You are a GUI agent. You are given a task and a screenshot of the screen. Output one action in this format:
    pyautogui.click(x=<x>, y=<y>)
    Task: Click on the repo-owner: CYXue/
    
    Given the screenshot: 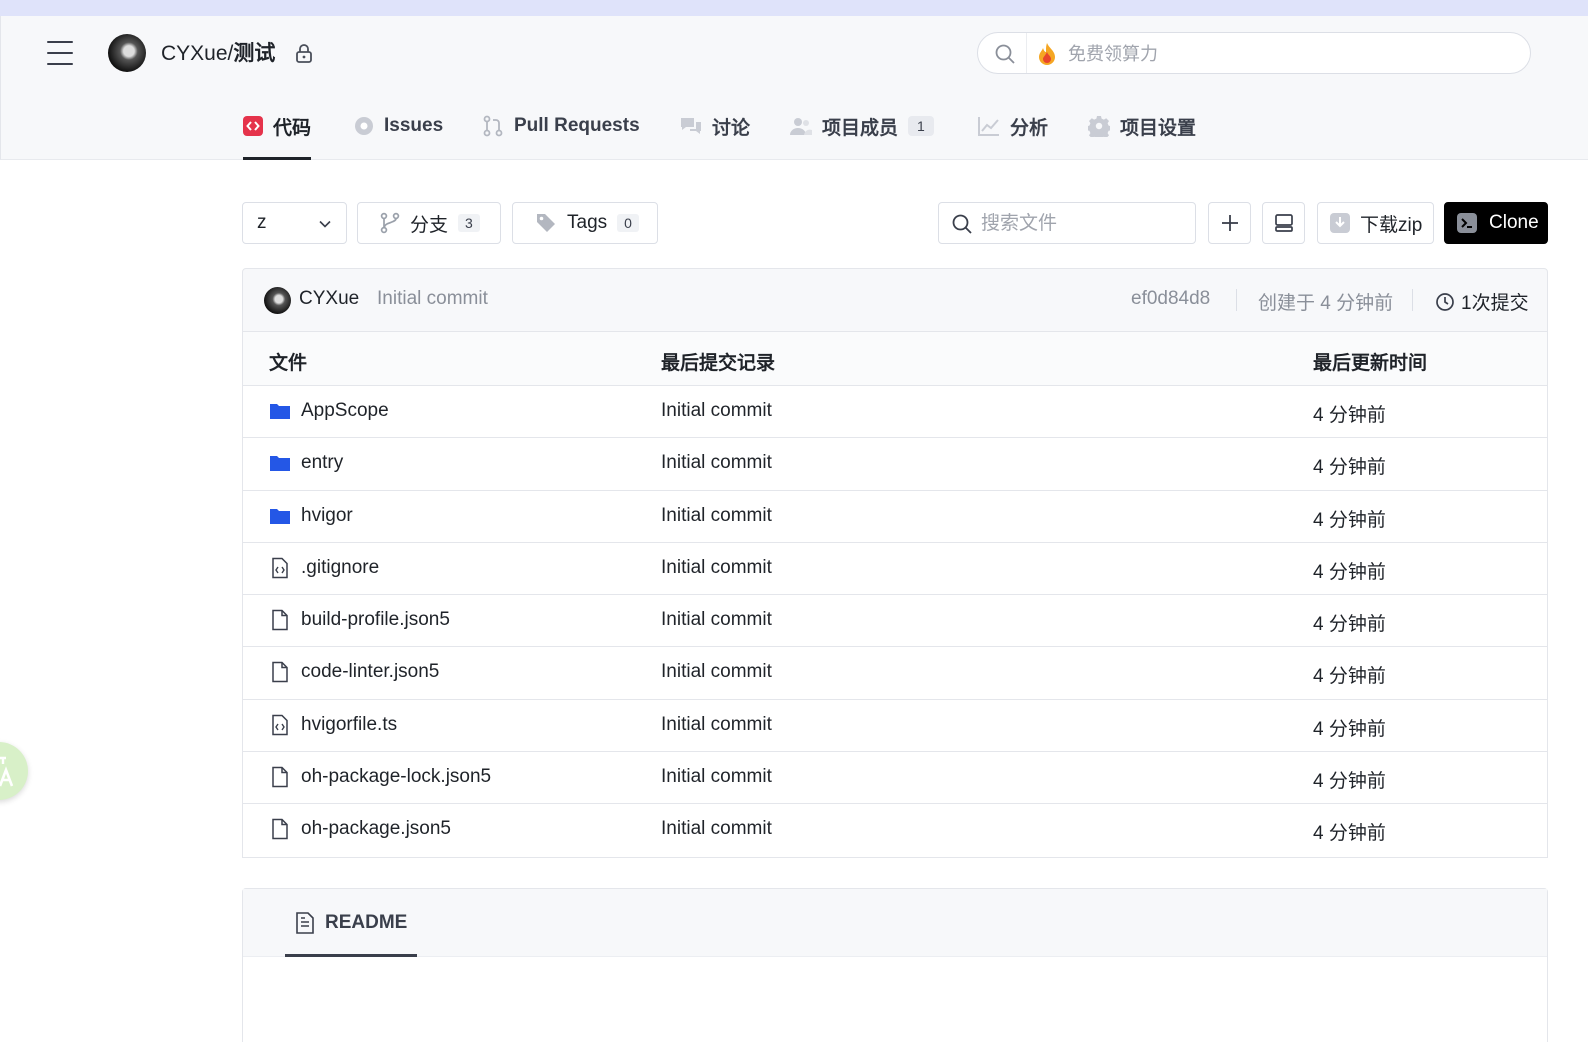 What is the action you would take?
    pyautogui.click(x=197, y=53)
    